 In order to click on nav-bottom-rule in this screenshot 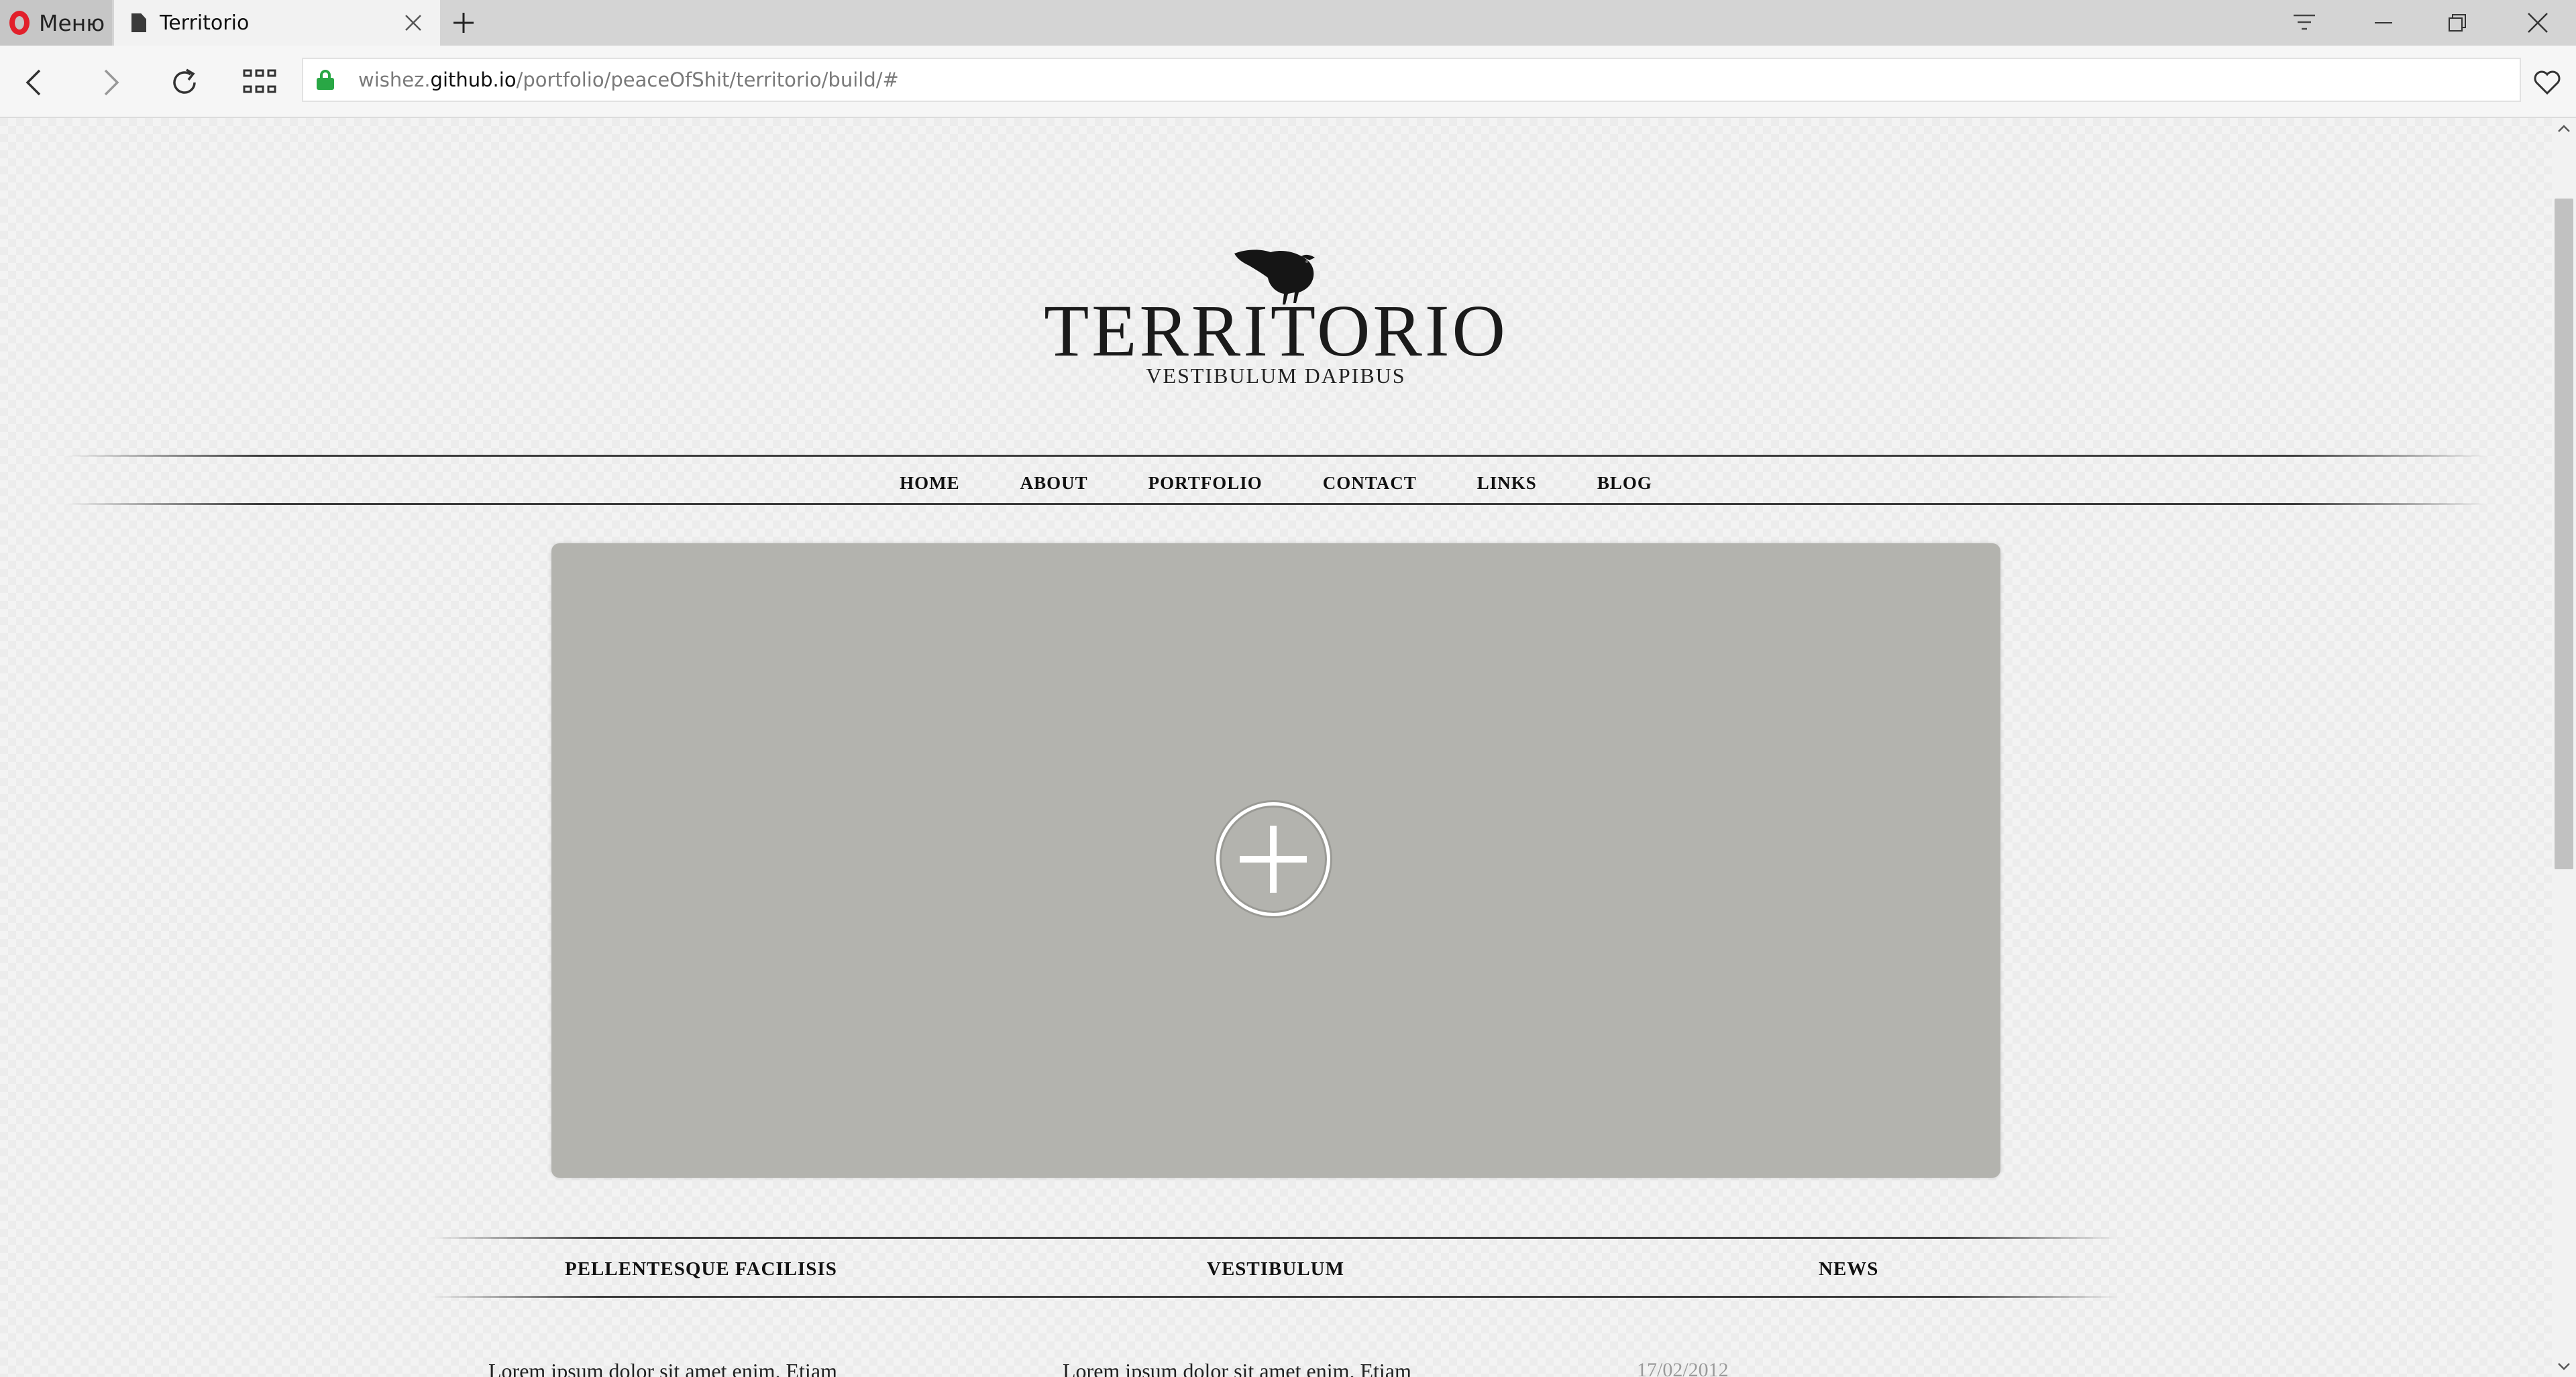, I will do `click(1276, 504)`.